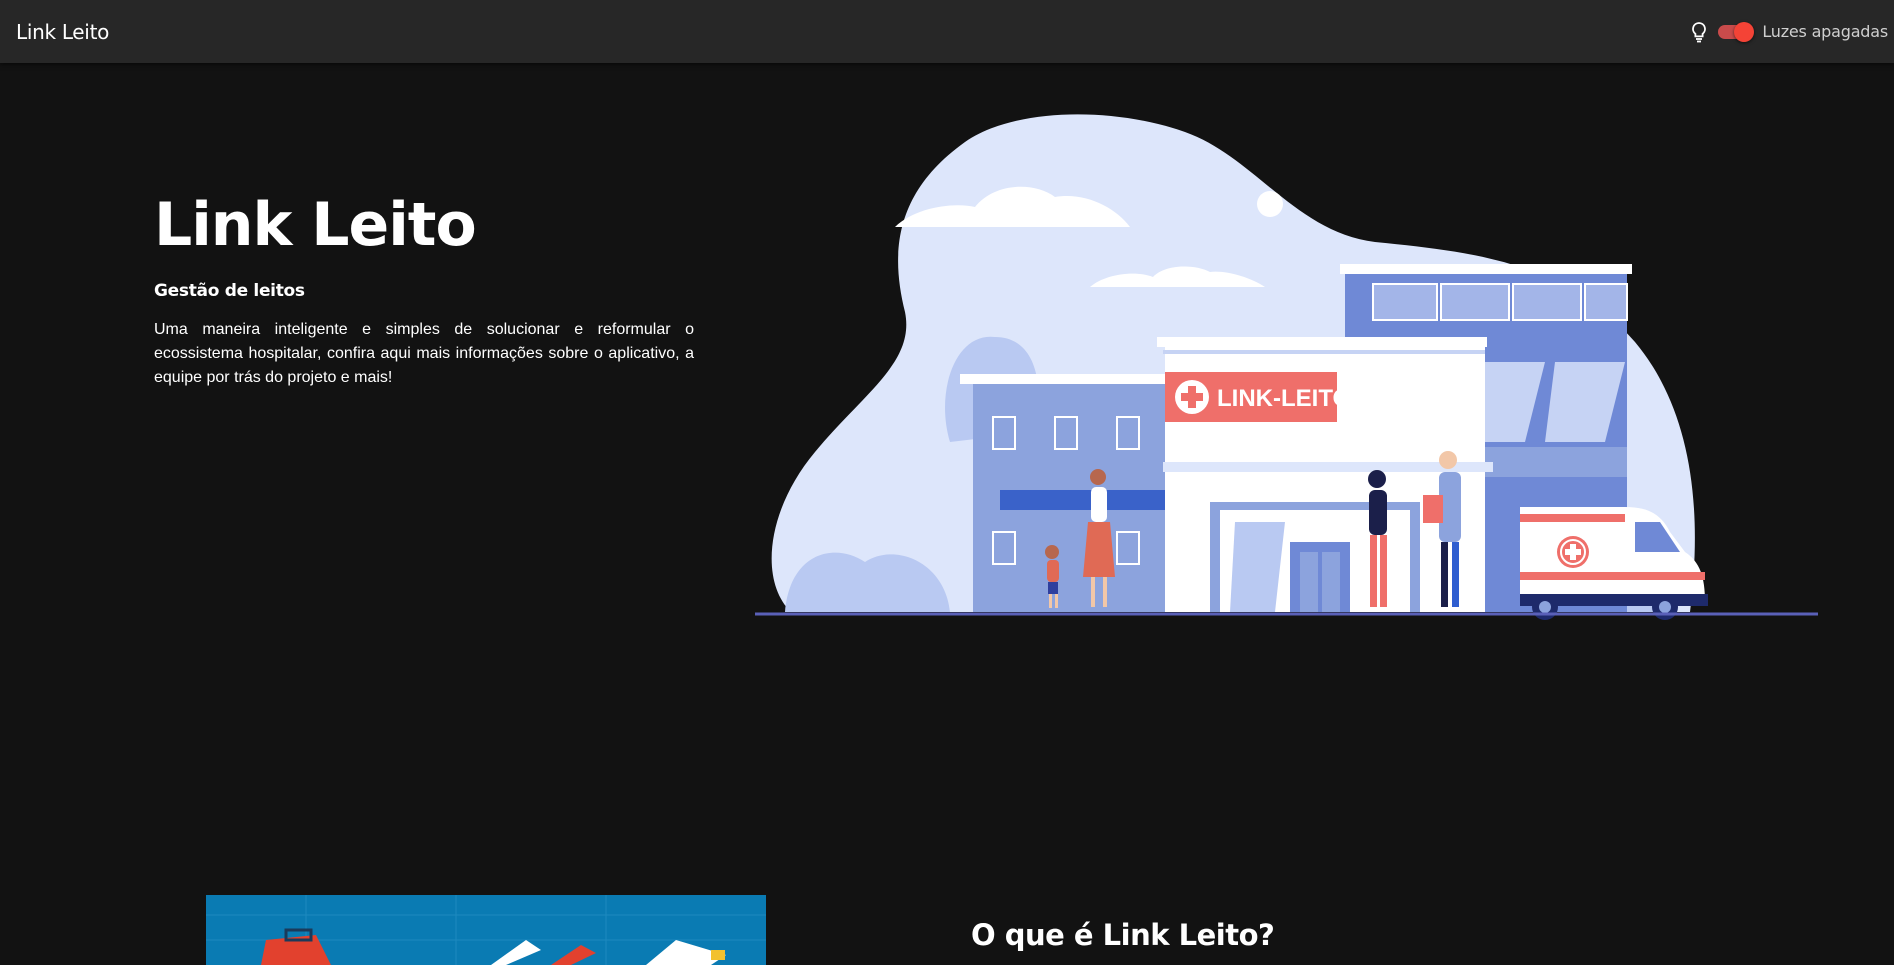 Image resolution: width=1894 pixels, height=965 pixels. What do you see at coordinates (229, 291) in the screenshot?
I see `hero-subtitle: Gestão de leitos` at bounding box center [229, 291].